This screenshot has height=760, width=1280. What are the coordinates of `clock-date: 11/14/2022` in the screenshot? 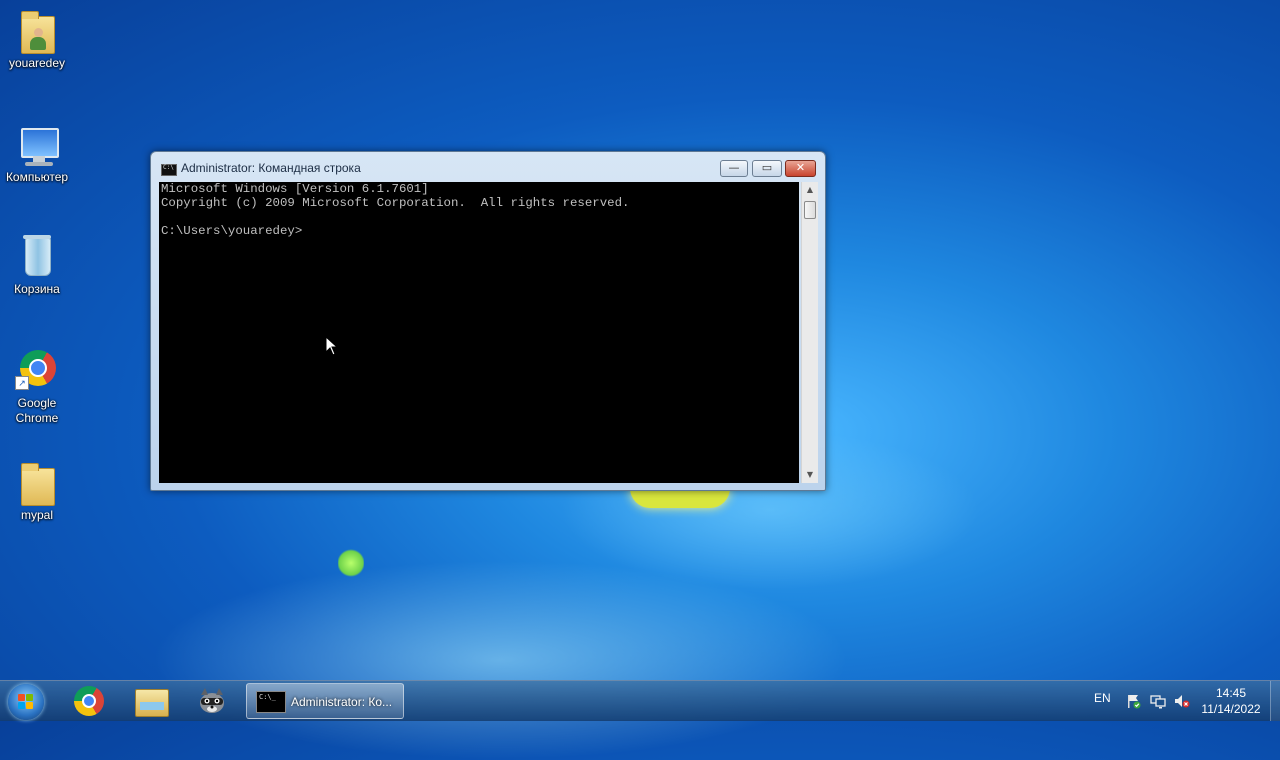 It's located at (1231, 709).